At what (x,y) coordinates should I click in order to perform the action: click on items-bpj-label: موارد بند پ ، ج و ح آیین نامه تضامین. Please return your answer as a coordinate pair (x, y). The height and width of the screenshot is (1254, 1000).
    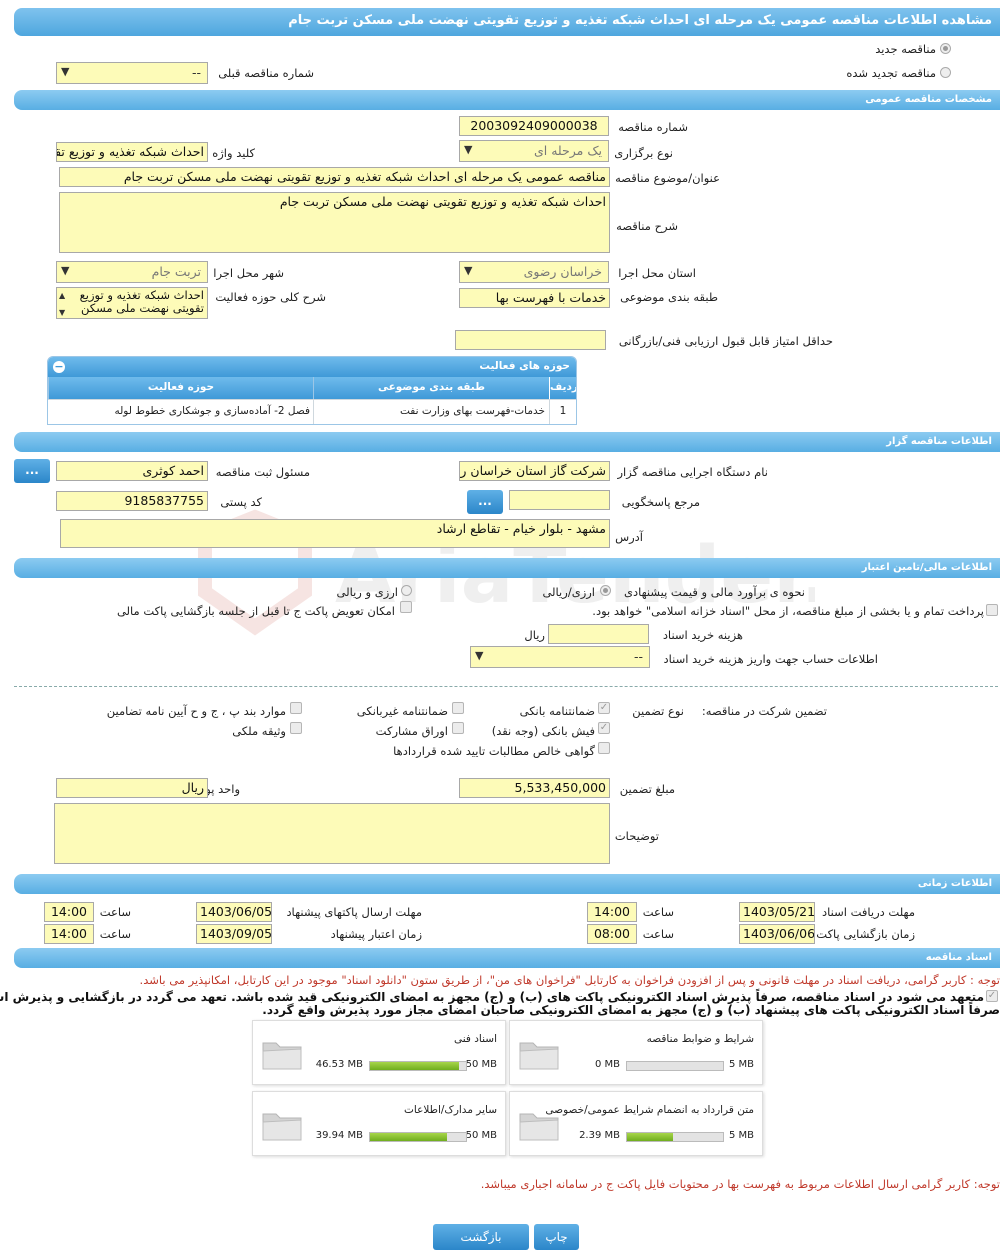
    Looking at the image, I should click on (196, 711).